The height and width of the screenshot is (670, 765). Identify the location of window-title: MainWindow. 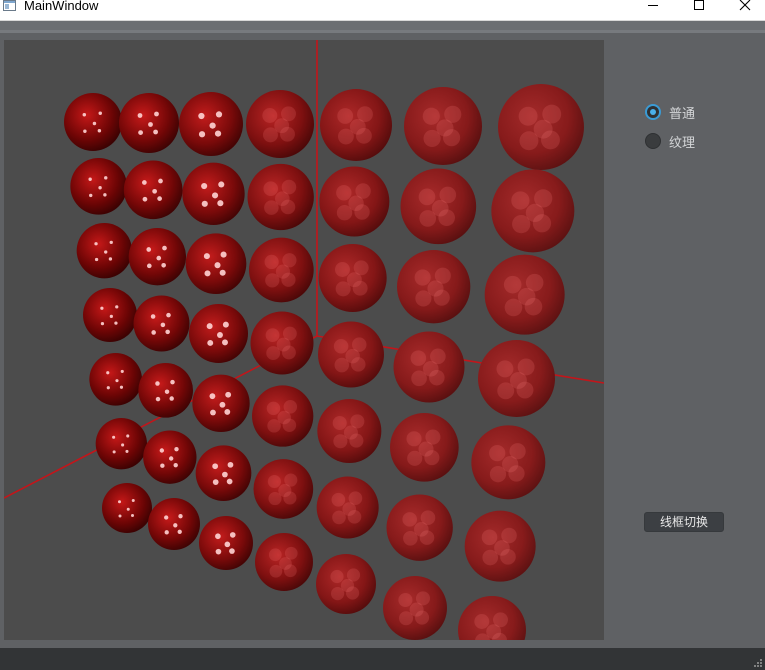
(61, 6).